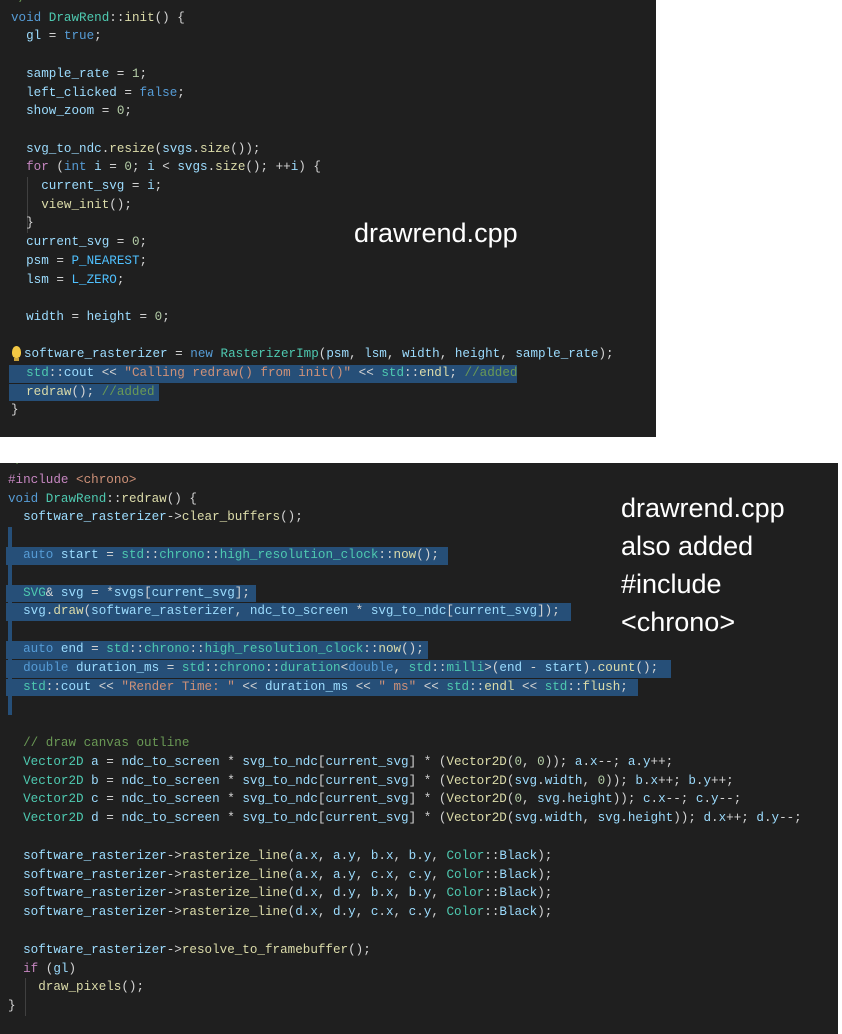 This screenshot has height=1034, width=842. Describe the element at coordinates (79, 36) in the screenshot. I see `code-token: true` at that location.